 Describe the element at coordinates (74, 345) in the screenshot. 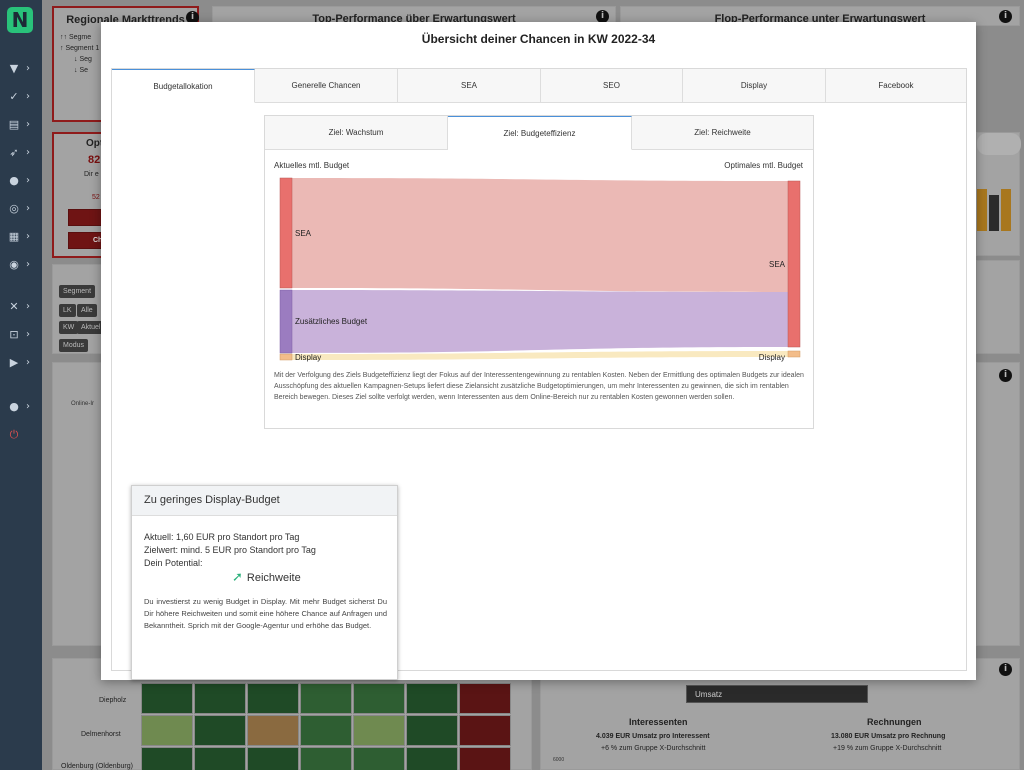

I see `modus-filter: Modus` at that location.